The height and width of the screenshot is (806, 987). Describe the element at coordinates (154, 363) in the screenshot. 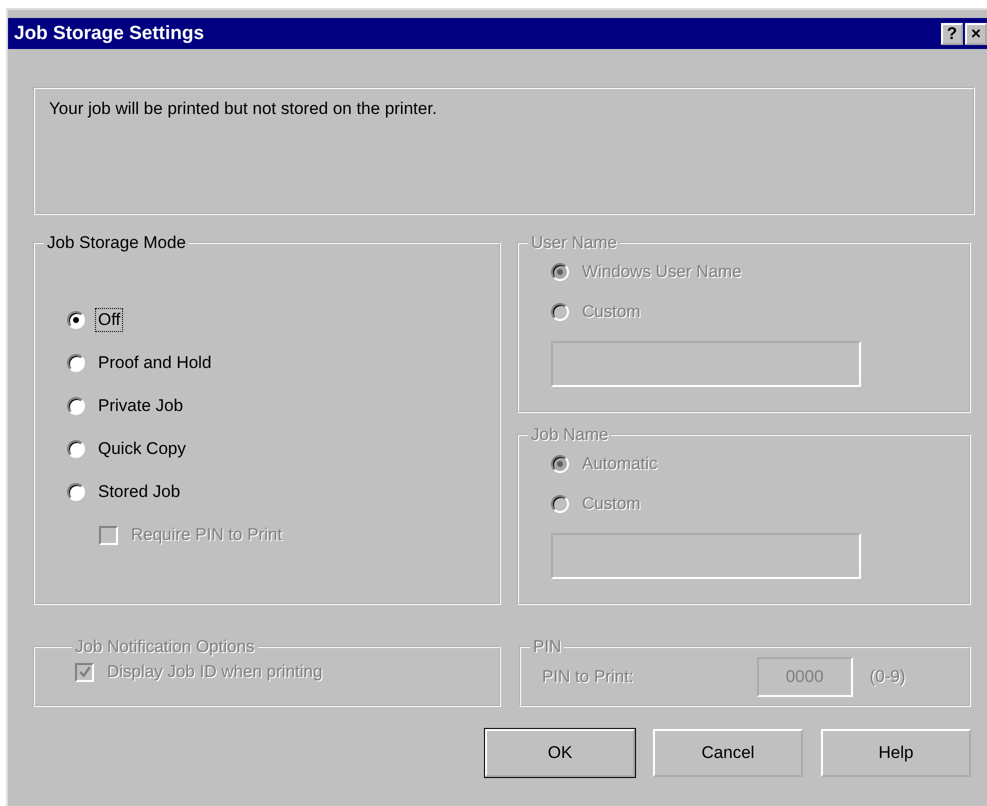

I see `radio-label: Proof and Hold` at that location.